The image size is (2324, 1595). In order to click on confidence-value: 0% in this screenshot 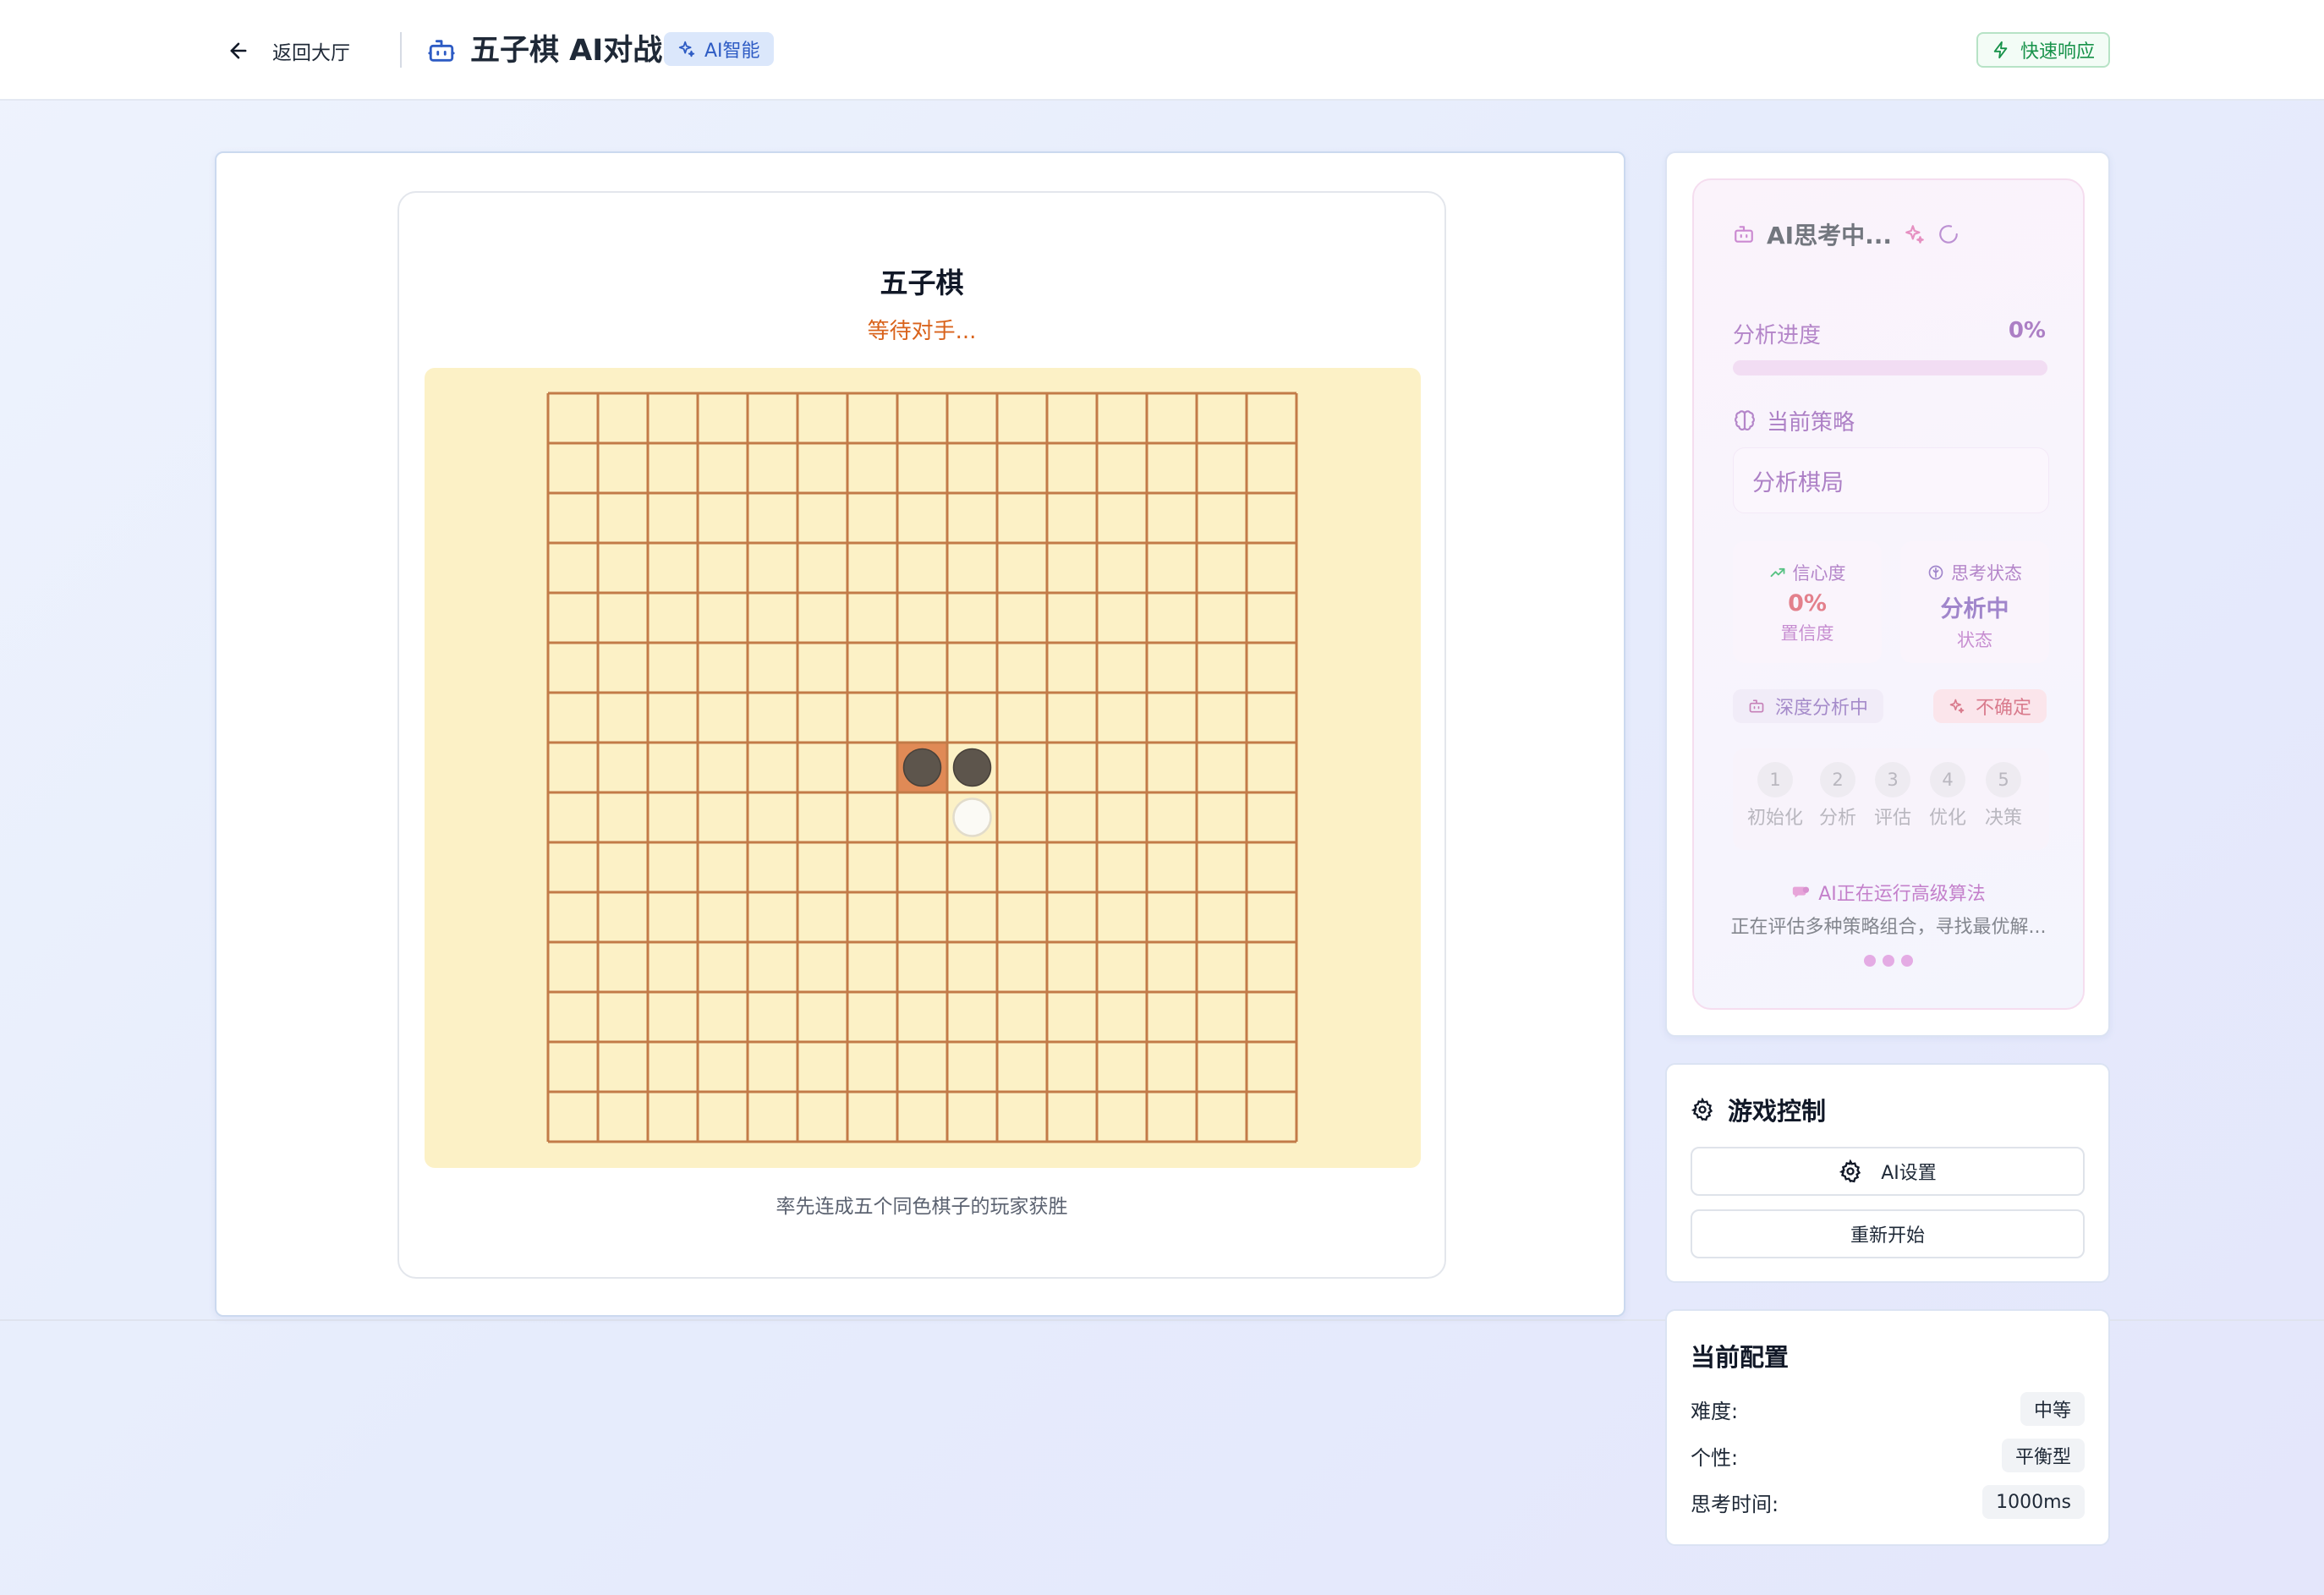, I will do `click(1807, 603)`.